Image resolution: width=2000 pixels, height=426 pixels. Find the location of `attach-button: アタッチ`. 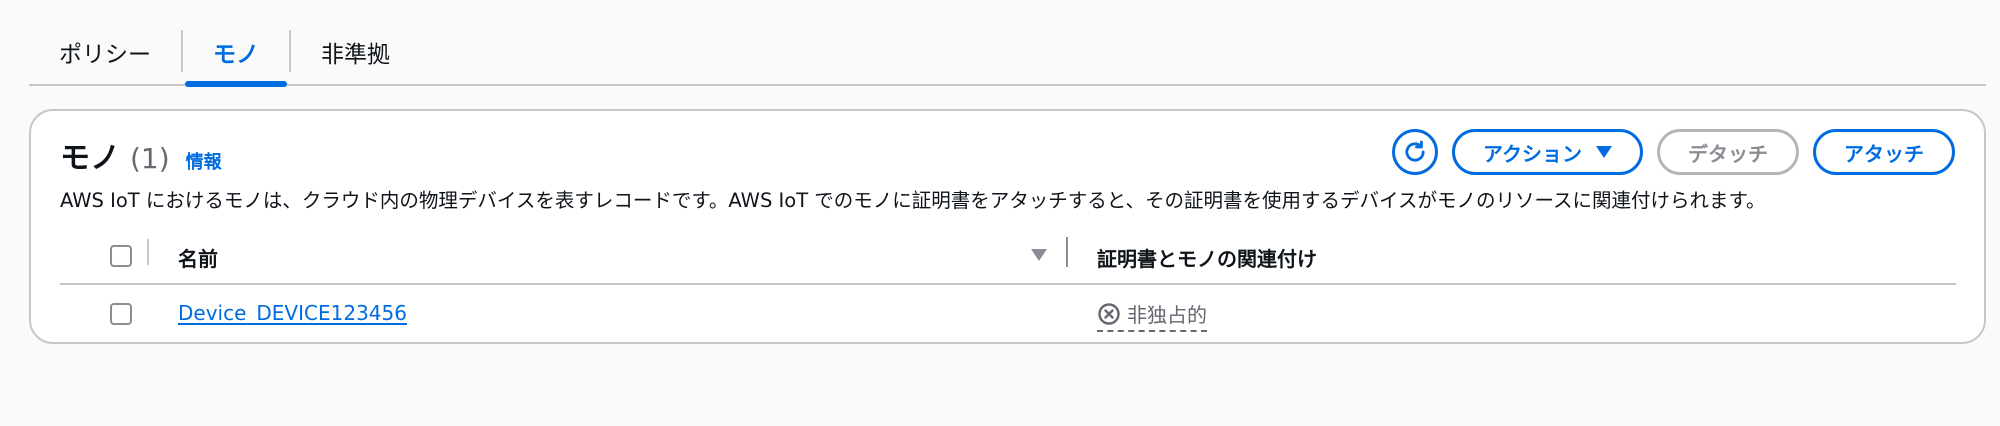

attach-button: アタッチ is located at coordinates (1884, 152).